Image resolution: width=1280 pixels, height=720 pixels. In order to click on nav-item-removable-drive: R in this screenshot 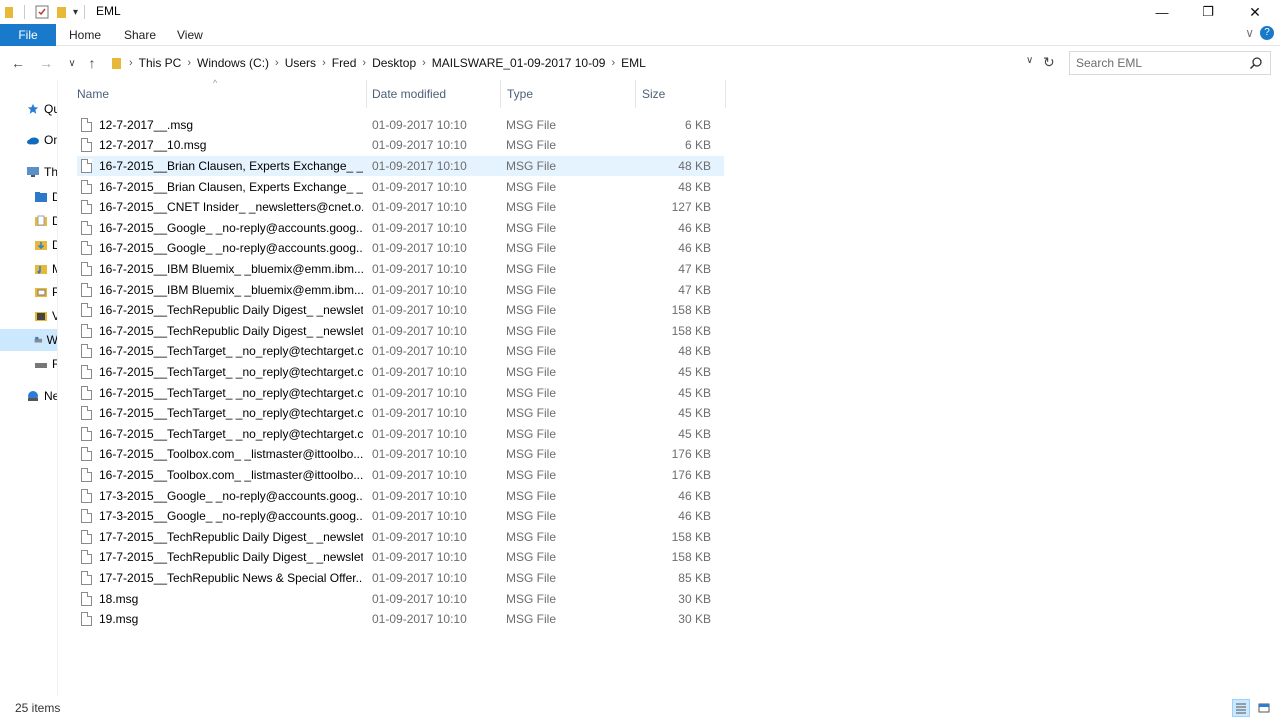, I will do `click(45, 364)`.